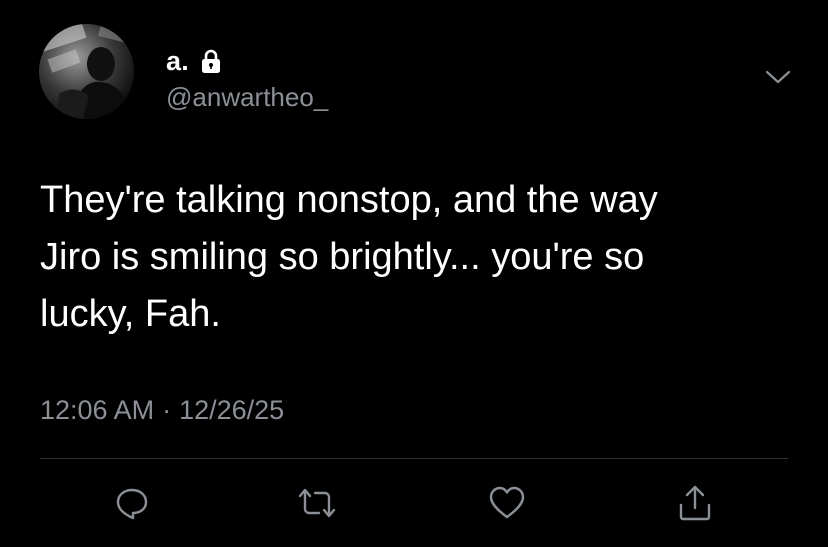 This screenshot has width=828, height=547. Describe the element at coordinates (211, 61) in the screenshot. I see `lock-icon` at that location.